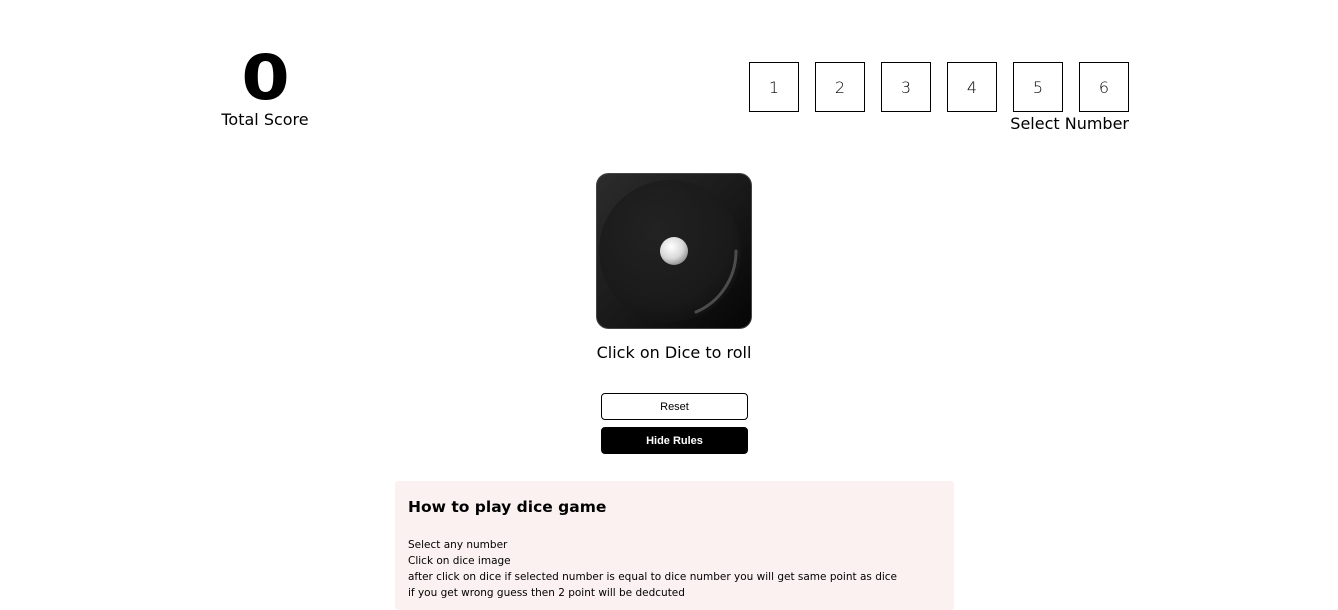  What do you see at coordinates (840, 87) in the screenshot?
I see `number-option-2: 2` at bounding box center [840, 87].